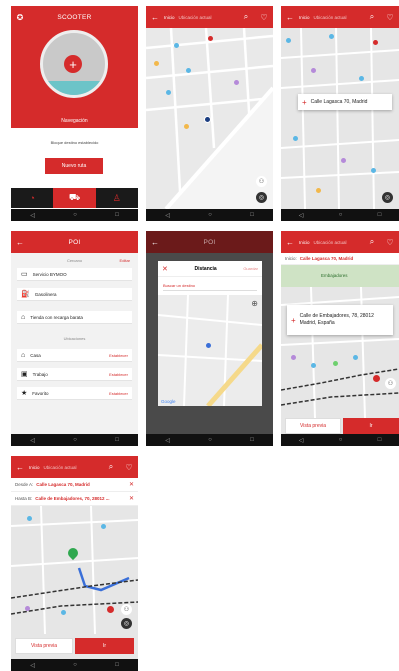  Describe the element at coordinates (293, 320) in the screenshot. I see `add-icon: +` at that location.